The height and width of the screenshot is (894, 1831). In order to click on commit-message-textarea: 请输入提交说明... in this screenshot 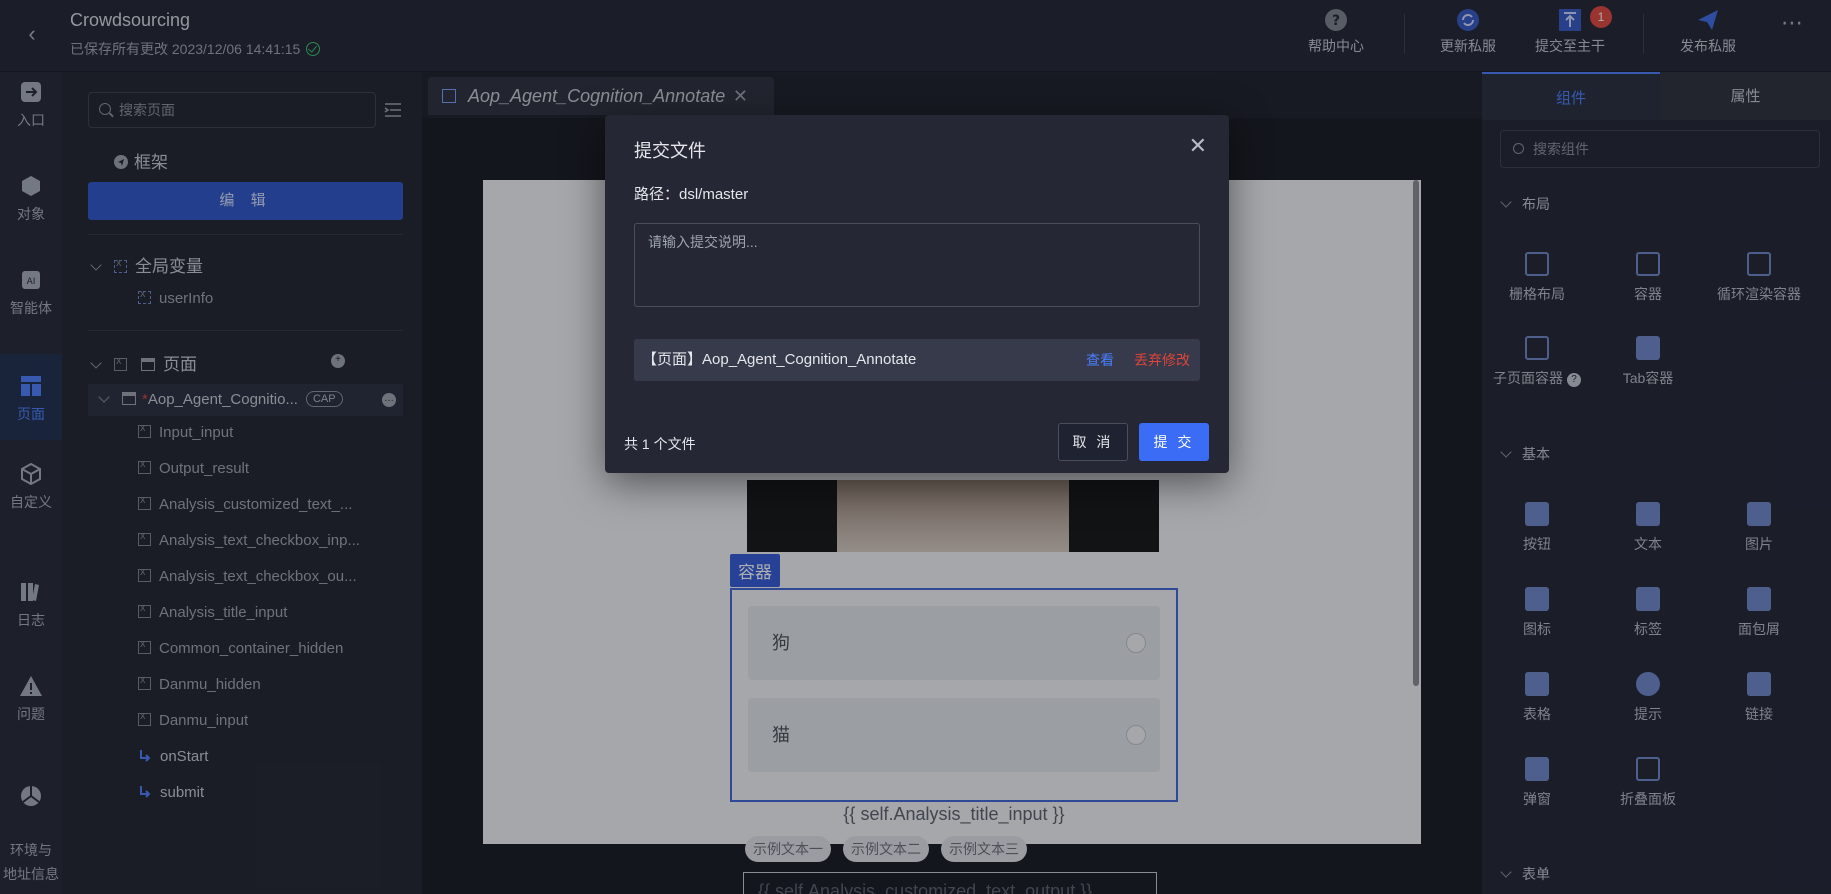, I will do `click(917, 265)`.